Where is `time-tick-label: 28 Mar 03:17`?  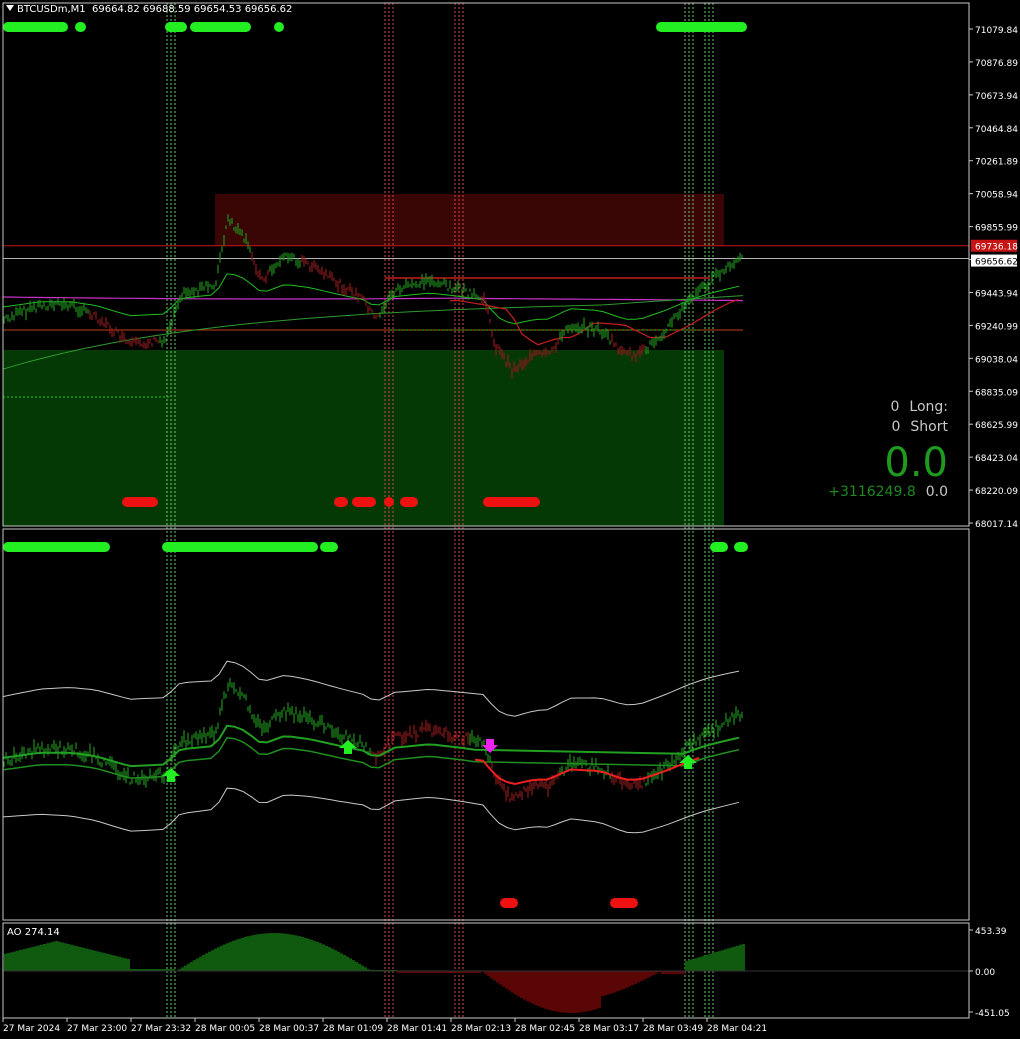 time-tick-label: 28 Mar 03:17 is located at coordinates (609, 1029).